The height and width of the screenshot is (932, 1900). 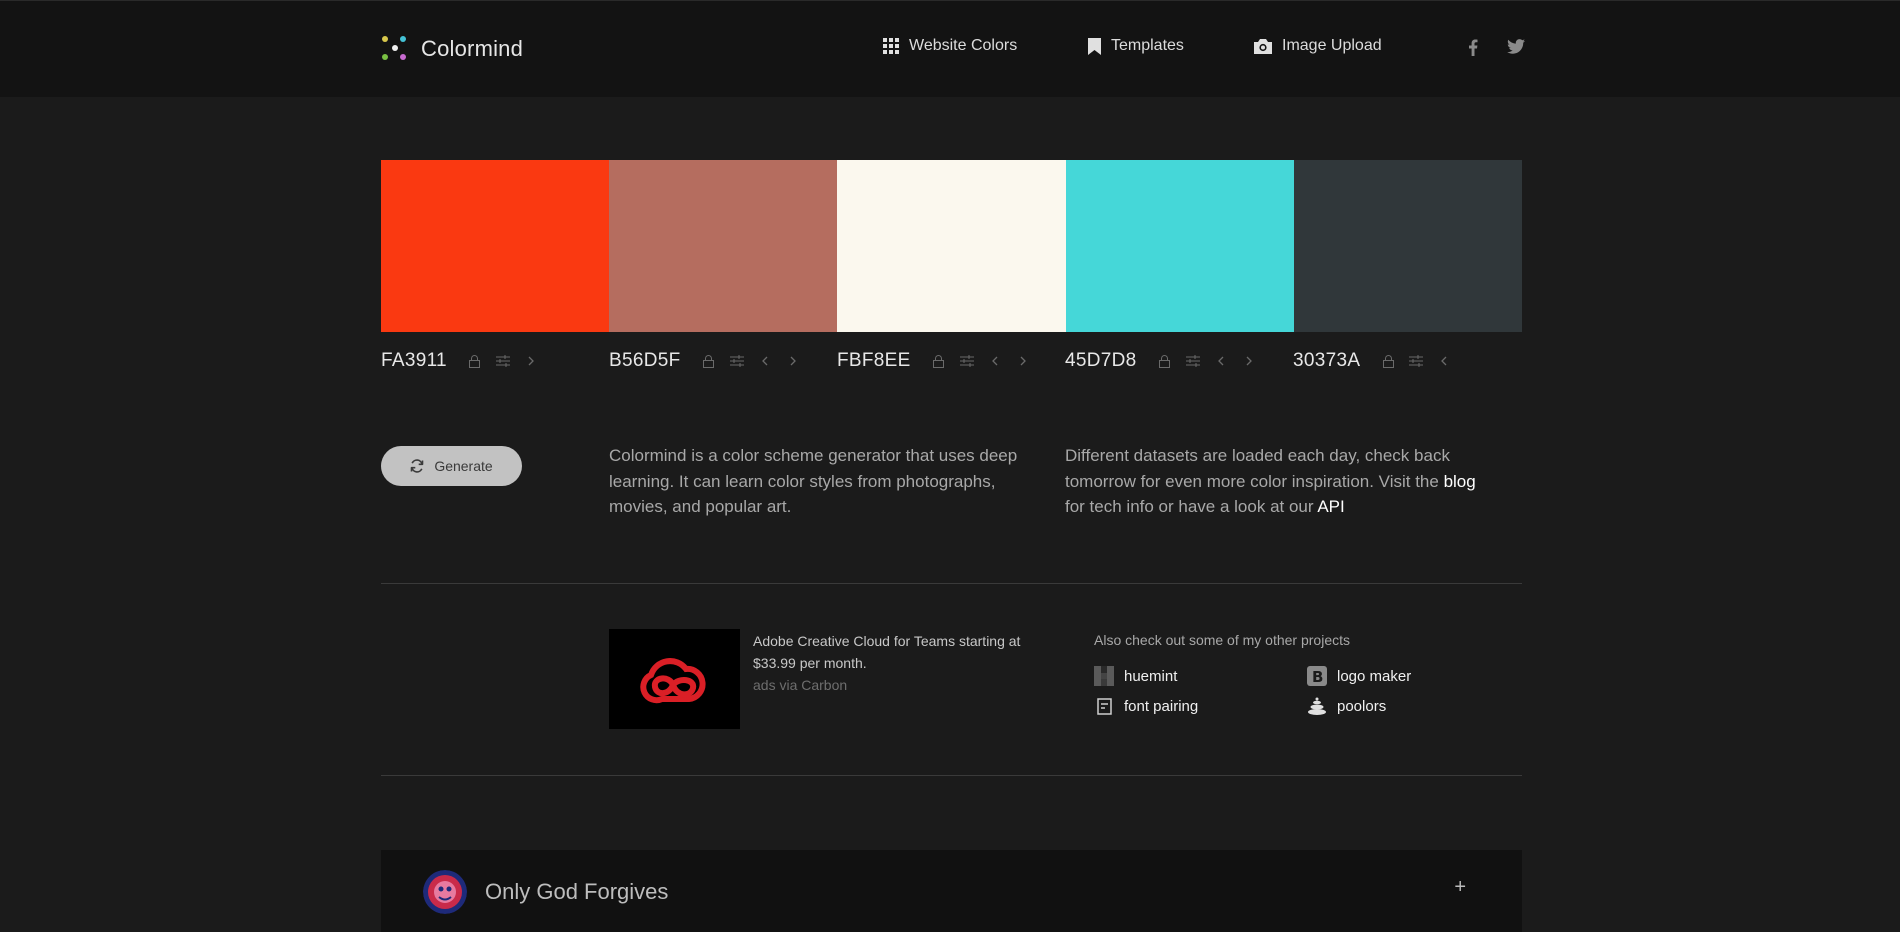 I want to click on ad-image, so click(x=674, y=679).